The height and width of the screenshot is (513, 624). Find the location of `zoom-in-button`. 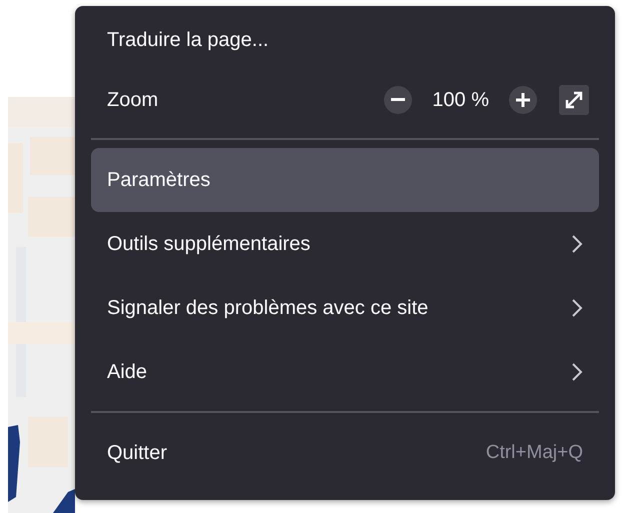

zoom-in-button is located at coordinates (523, 100).